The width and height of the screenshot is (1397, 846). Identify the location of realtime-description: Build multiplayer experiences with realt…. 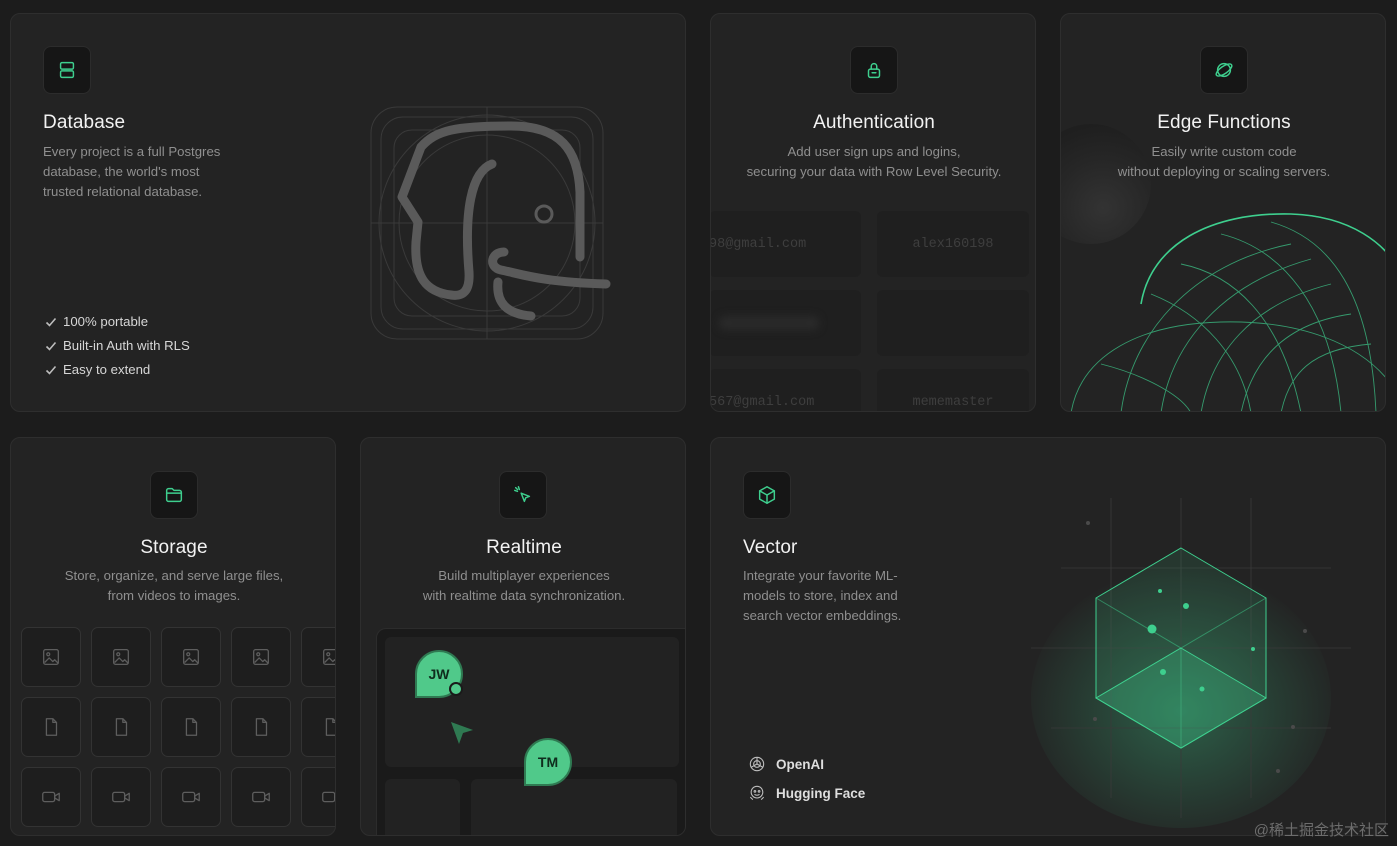
(524, 585).